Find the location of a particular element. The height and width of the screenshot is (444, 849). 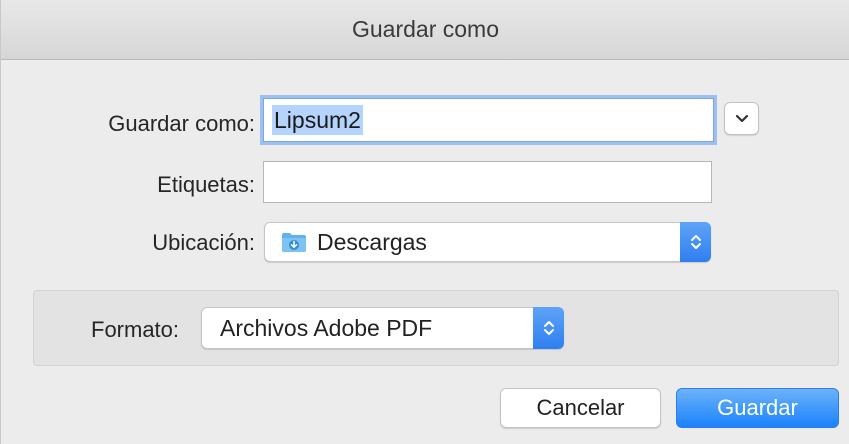

downloads-folder-icon is located at coordinates (294, 242).